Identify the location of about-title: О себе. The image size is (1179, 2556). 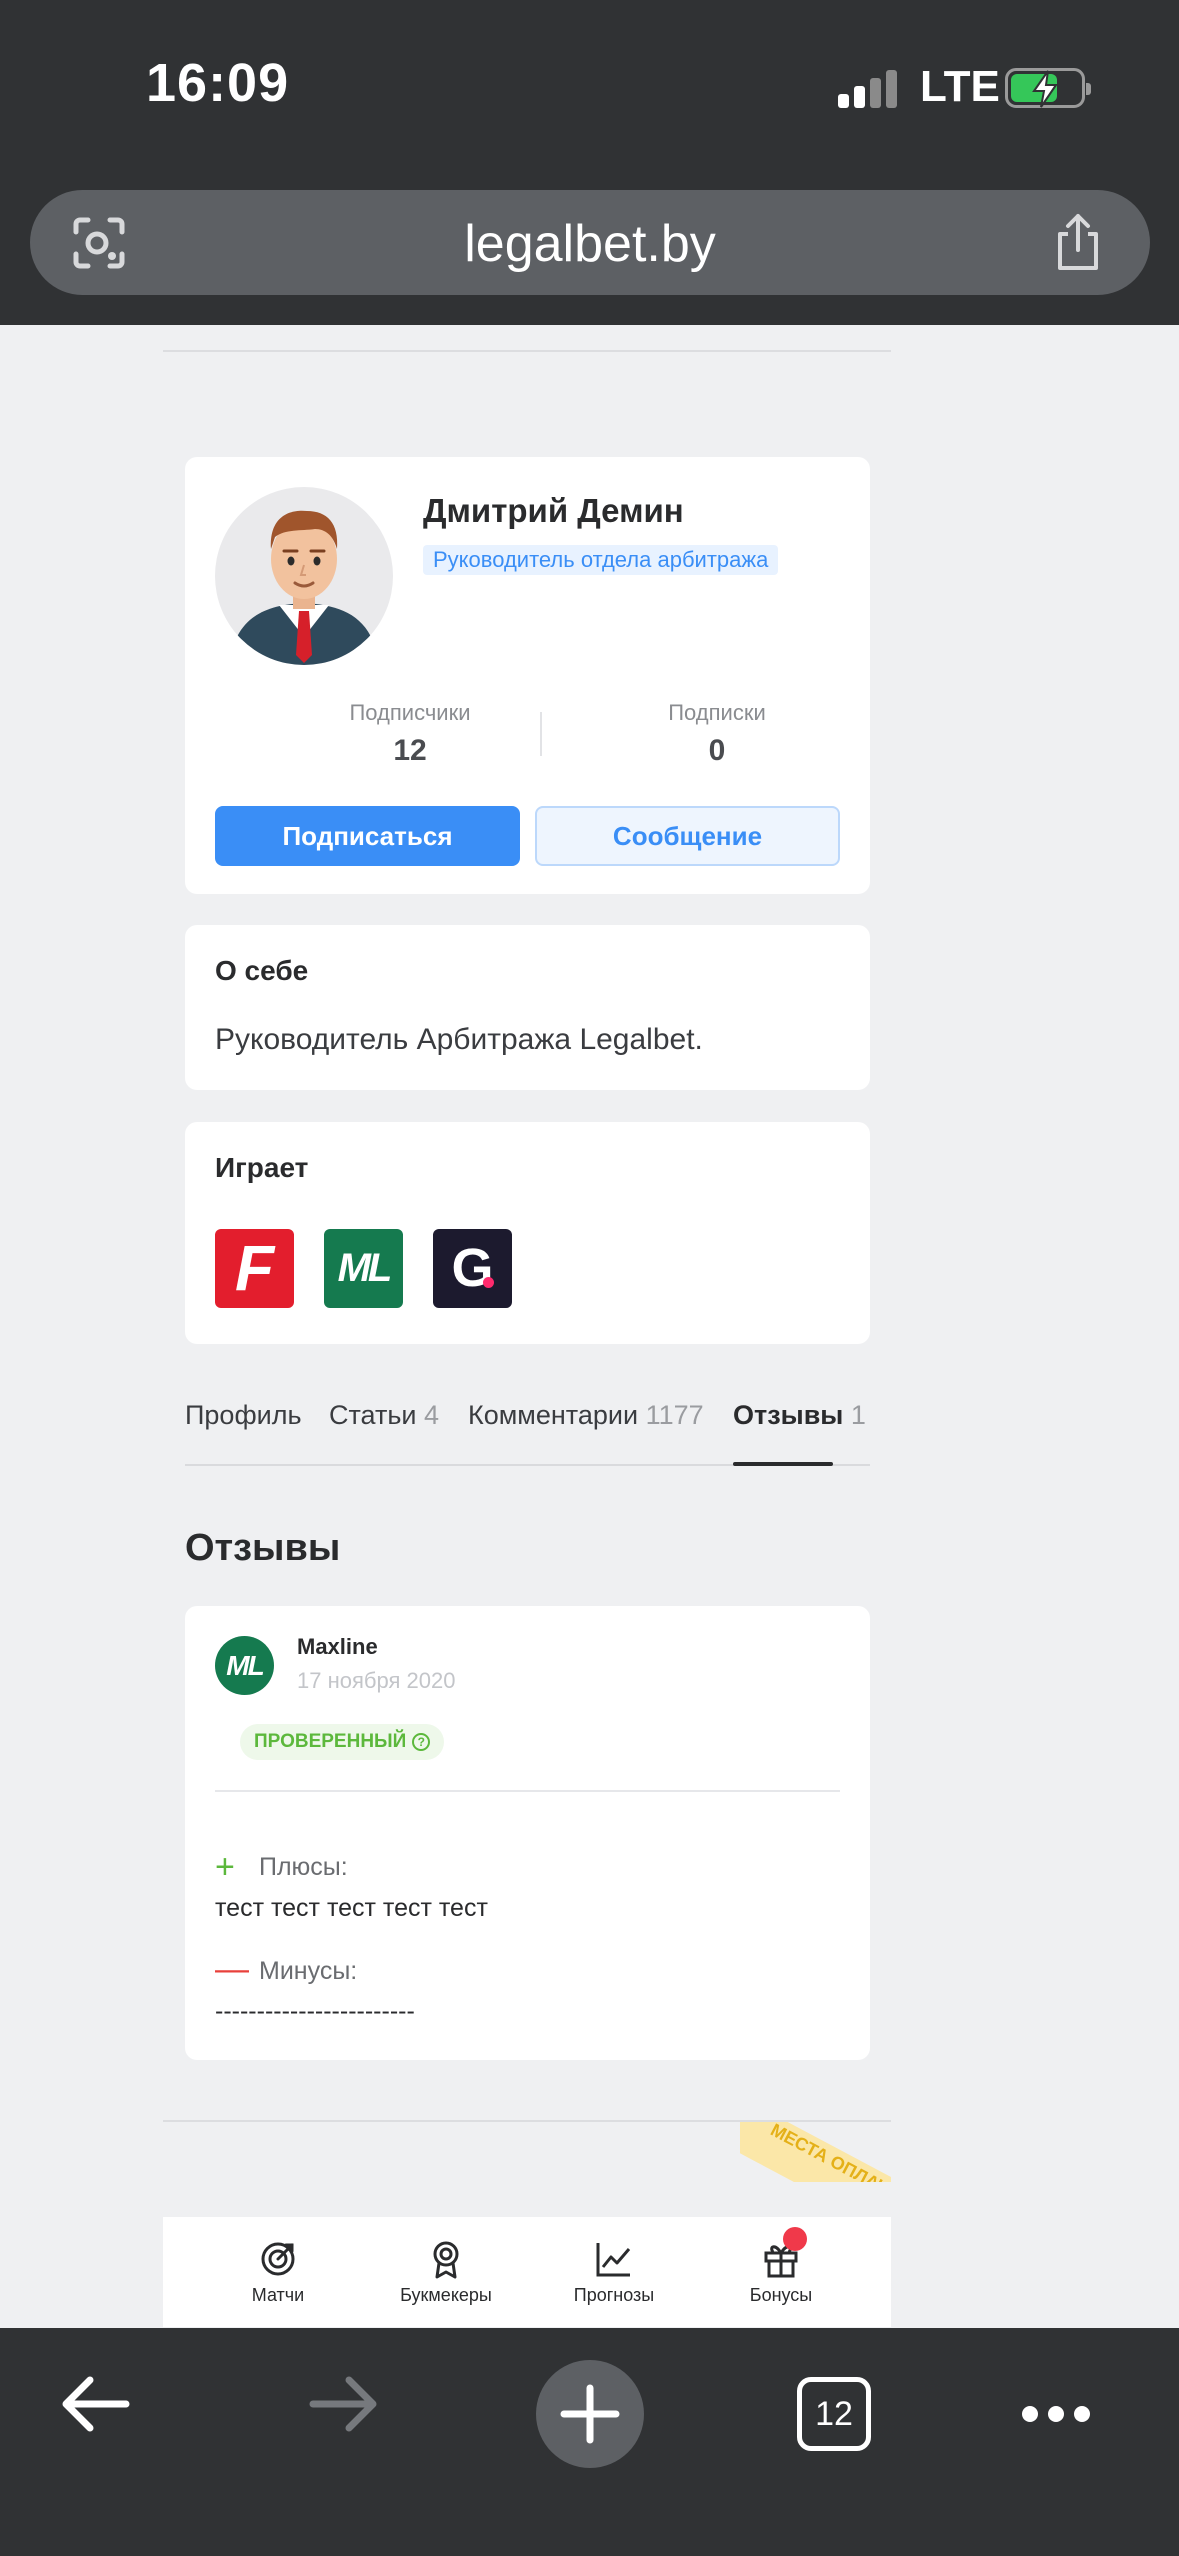
(262, 970).